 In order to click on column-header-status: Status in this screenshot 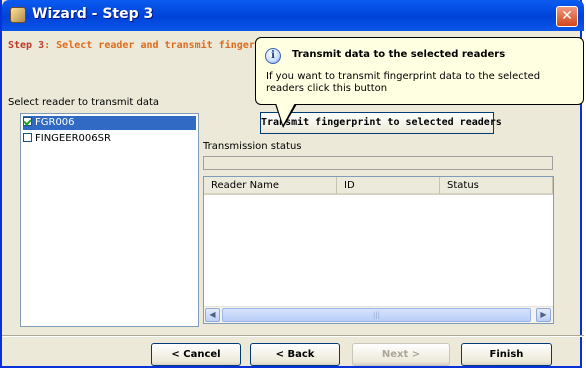, I will do `click(496, 186)`.